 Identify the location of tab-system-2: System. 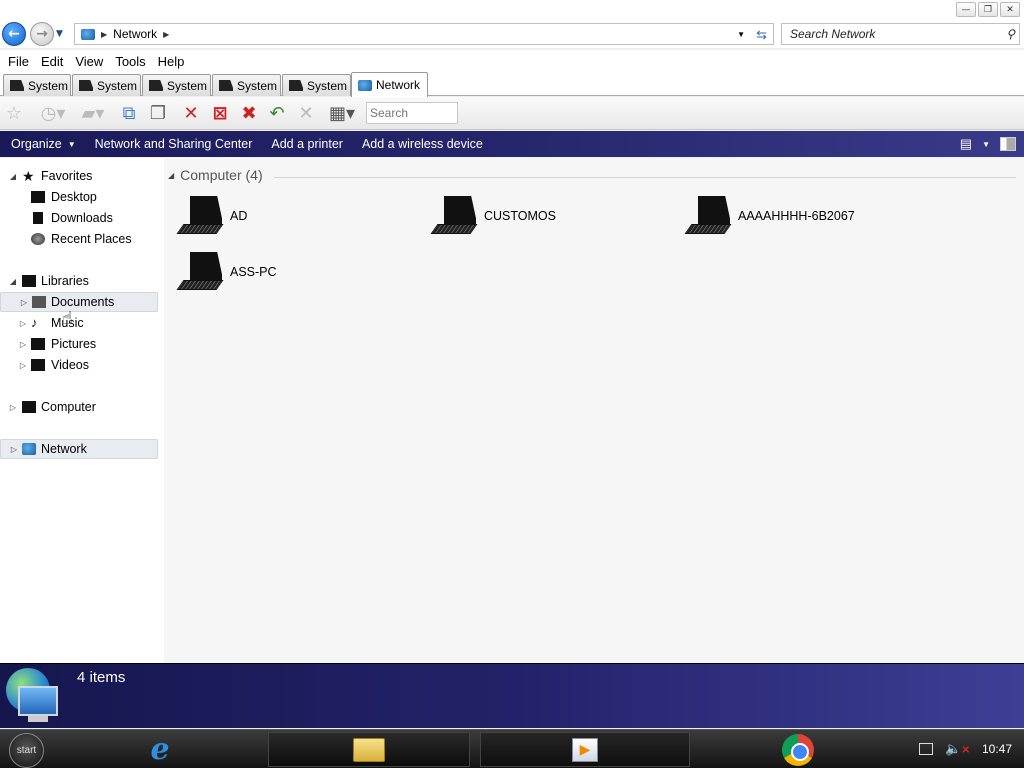
(106, 85).